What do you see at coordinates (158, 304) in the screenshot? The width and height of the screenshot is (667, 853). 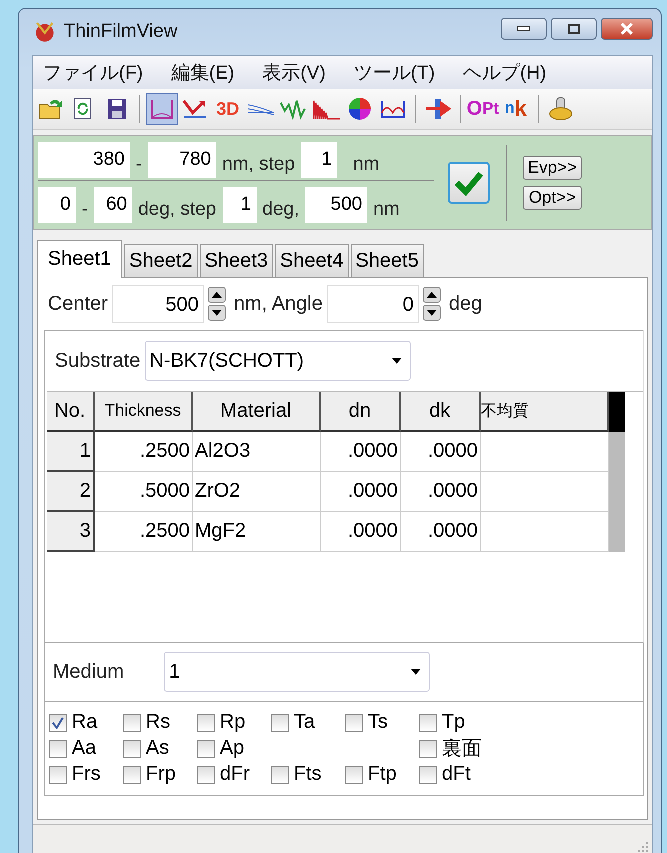 I see `center-field: 500` at bounding box center [158, 304].